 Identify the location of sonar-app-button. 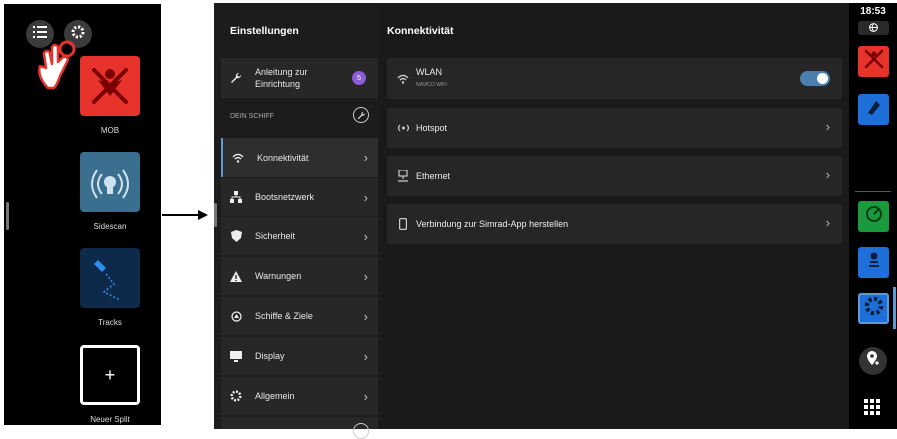
(873, 262).